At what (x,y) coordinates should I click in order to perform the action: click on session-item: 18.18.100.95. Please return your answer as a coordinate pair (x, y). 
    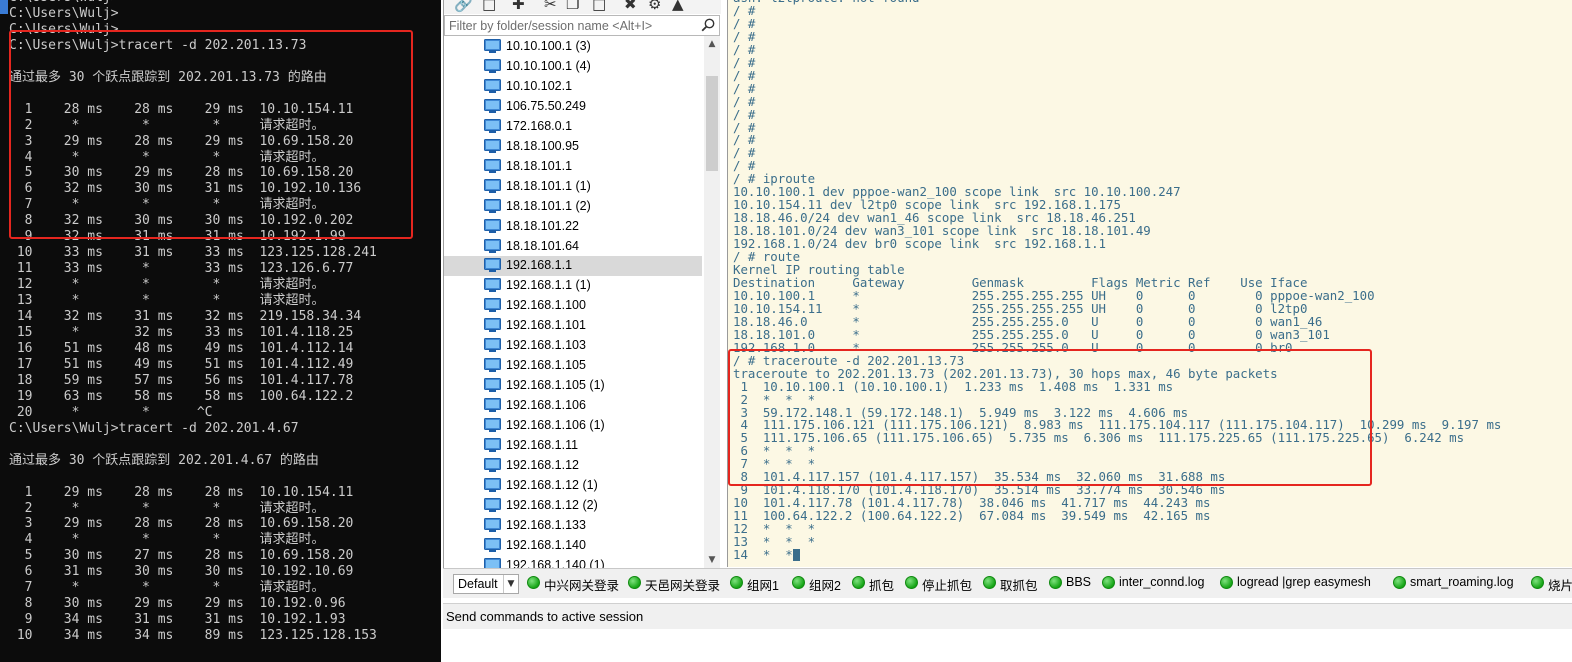
    Looking at the image, I should click on (573, 147).